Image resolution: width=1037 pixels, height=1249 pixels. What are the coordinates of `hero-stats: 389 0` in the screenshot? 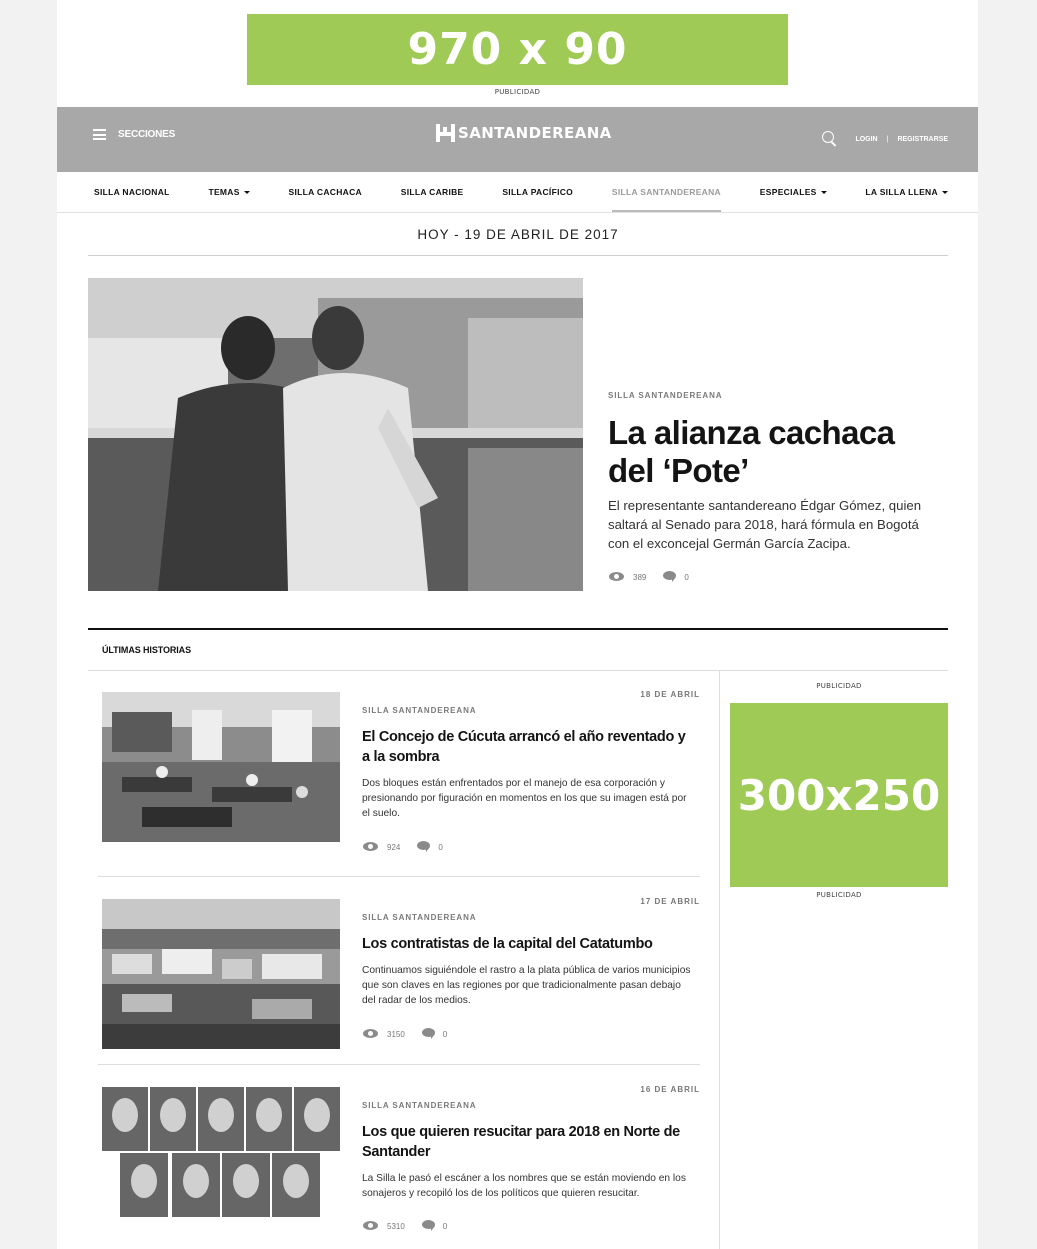 It's located at (649, 577).